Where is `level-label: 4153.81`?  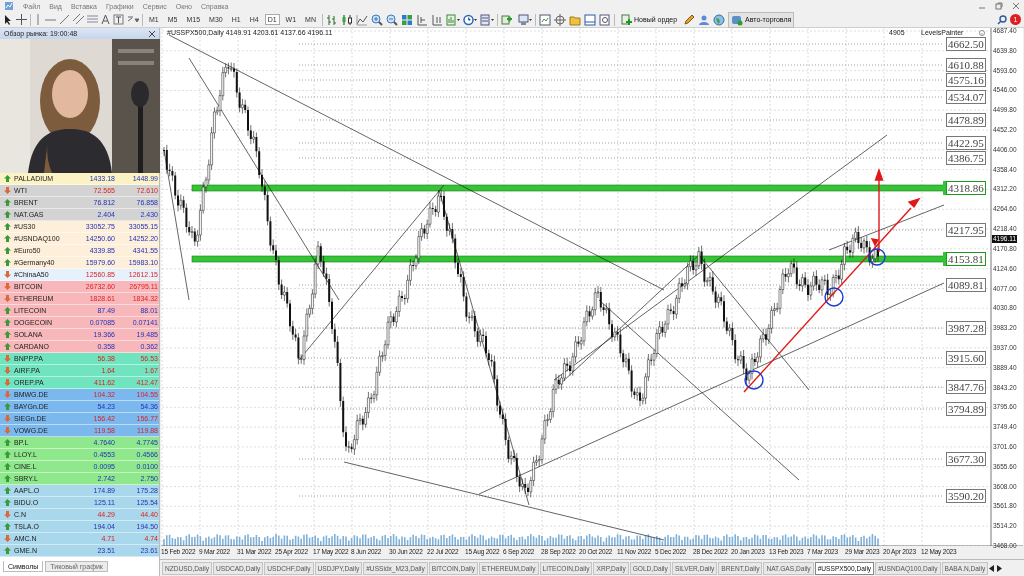 level-label: 4153.81 is located at coordinates (966, 259).